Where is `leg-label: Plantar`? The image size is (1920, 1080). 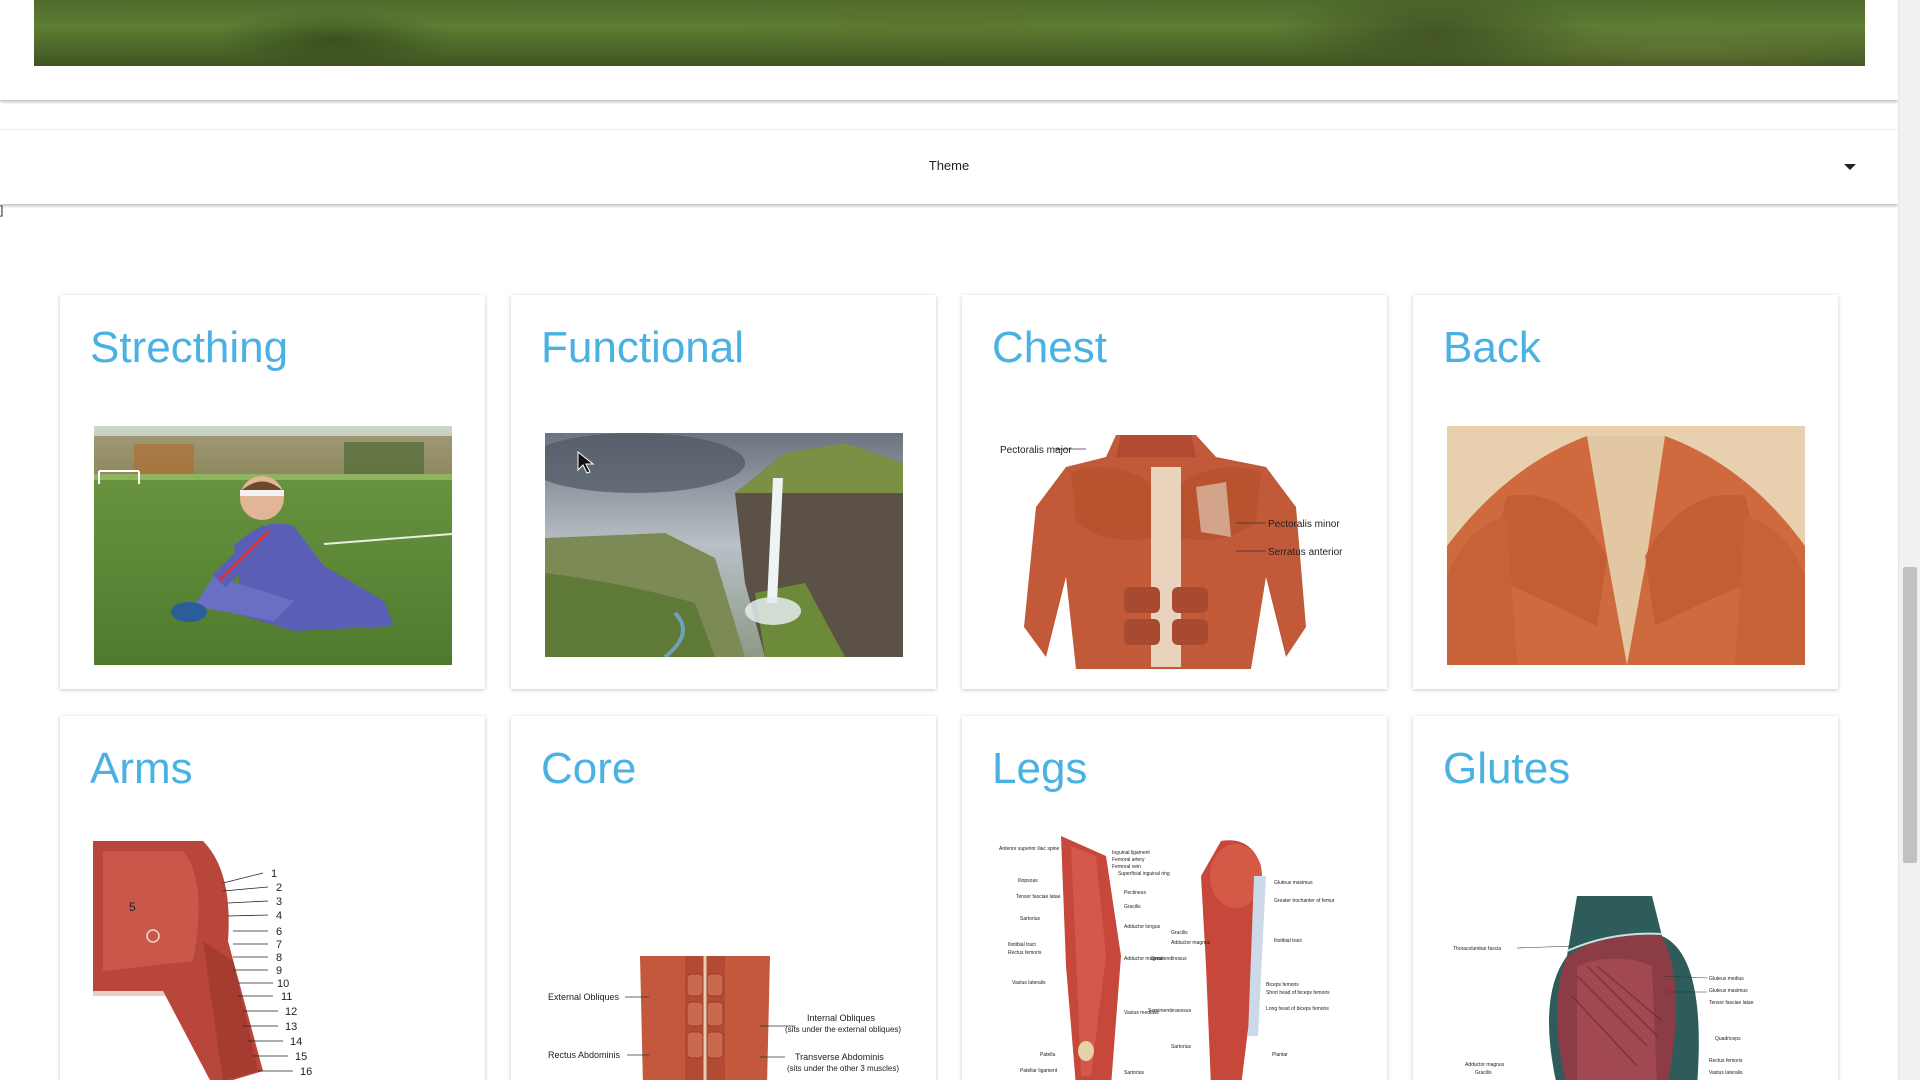 leg-label: Plantar is located at coordinates (1280, 1055).